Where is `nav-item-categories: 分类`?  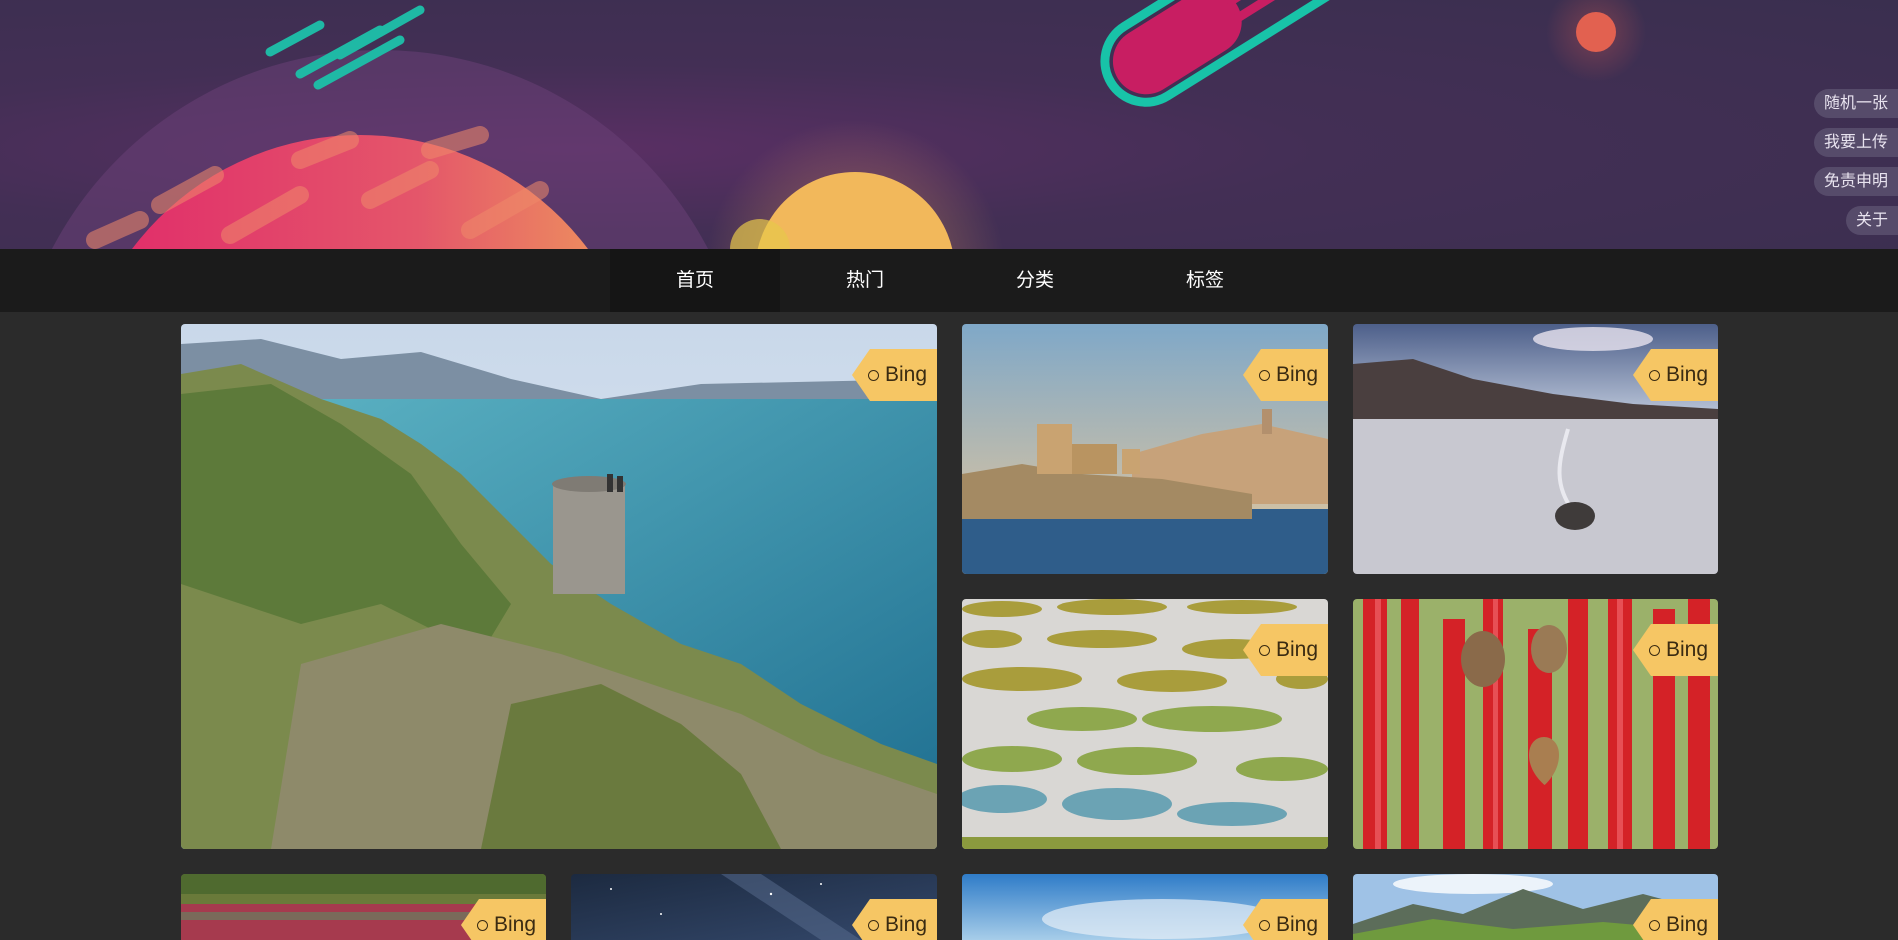 nav-item-categories: 分类 is located at coordinates (1035, 280).